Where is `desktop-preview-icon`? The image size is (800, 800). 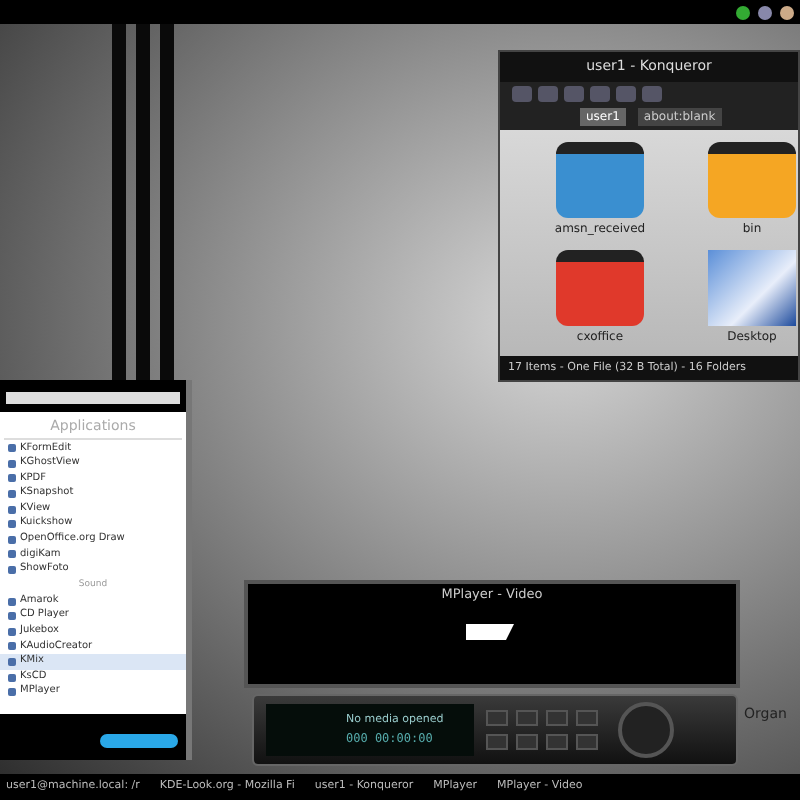
desktop-preview-icon is located at coordinates (752, 288).